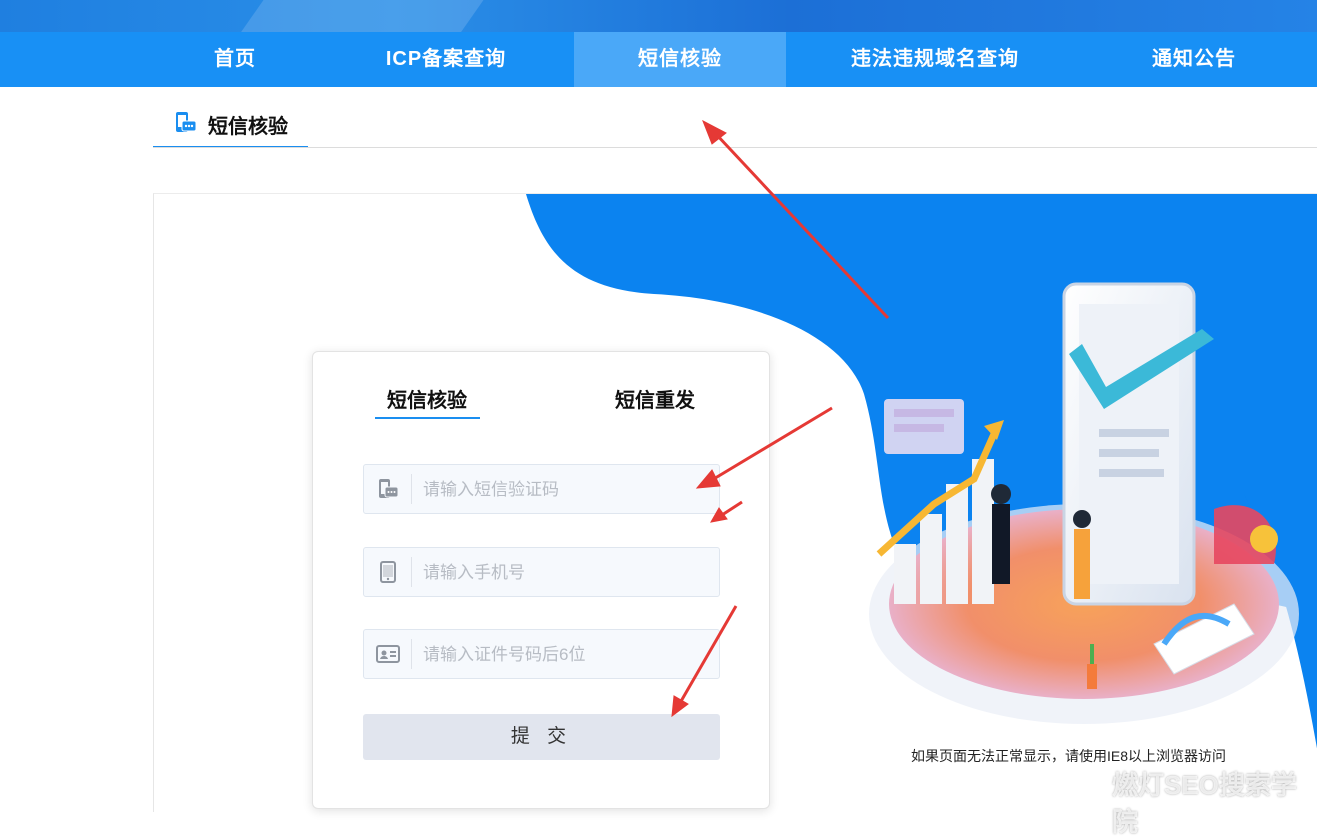  I want to click on mobile-phone-icon, so click(388, 572).